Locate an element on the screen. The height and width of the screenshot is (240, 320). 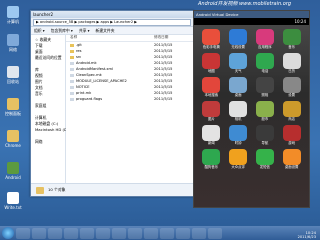
app-icon: 游戏 is located at coordinates (291, 135).